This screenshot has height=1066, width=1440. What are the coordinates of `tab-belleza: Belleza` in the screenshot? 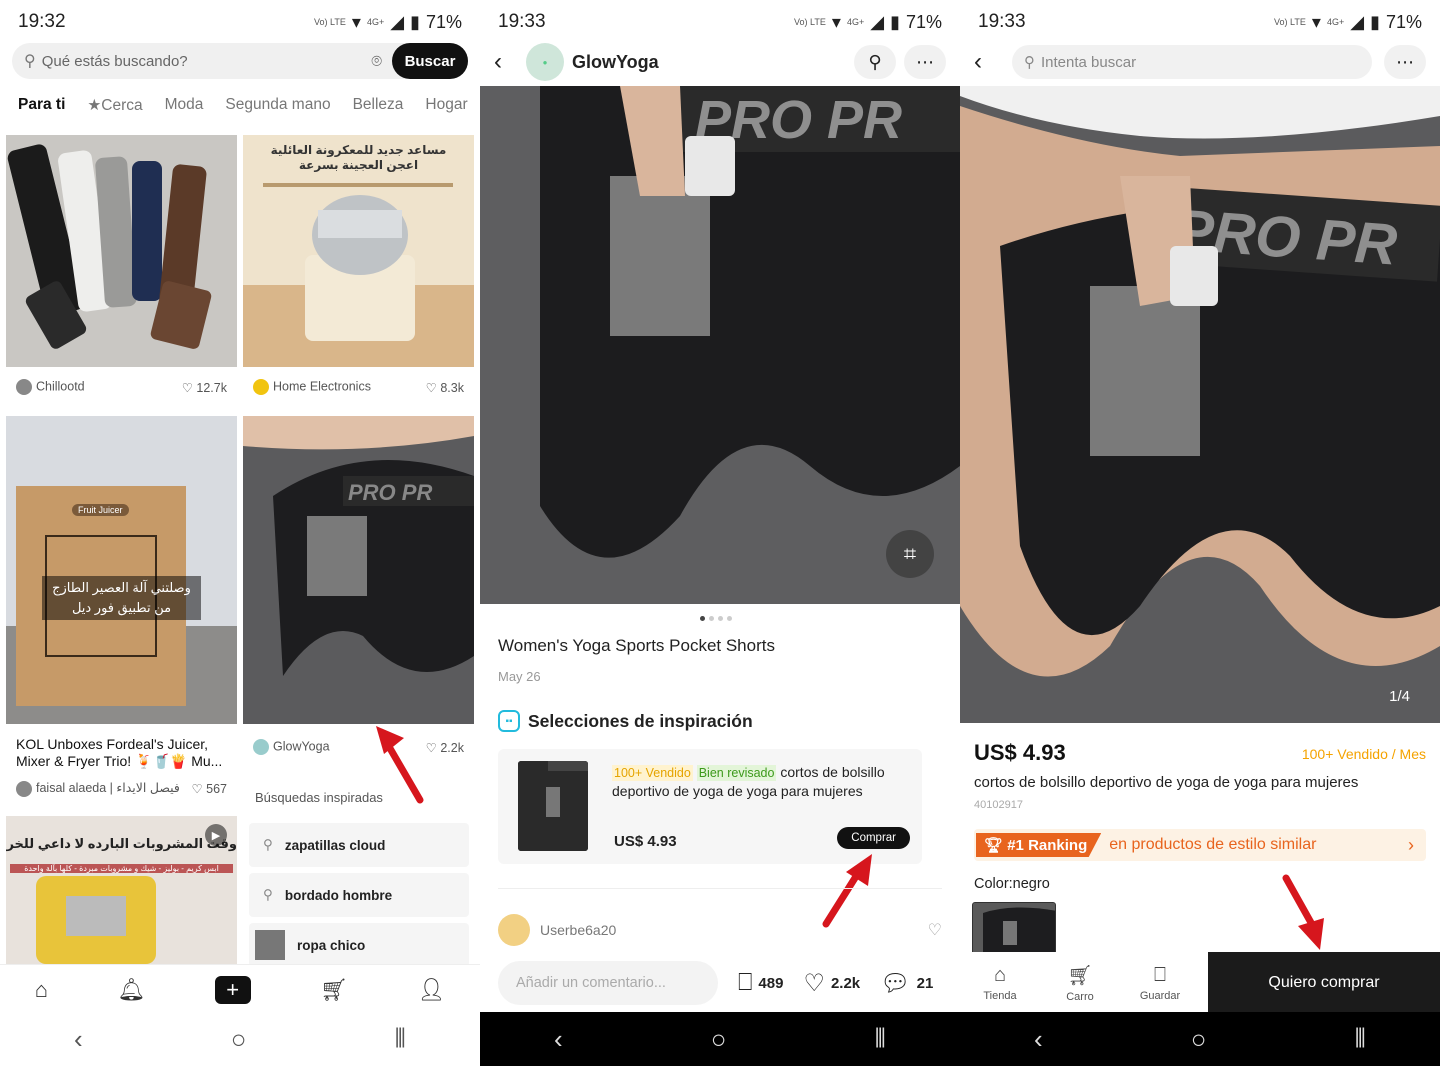 It's located at (378, 105).